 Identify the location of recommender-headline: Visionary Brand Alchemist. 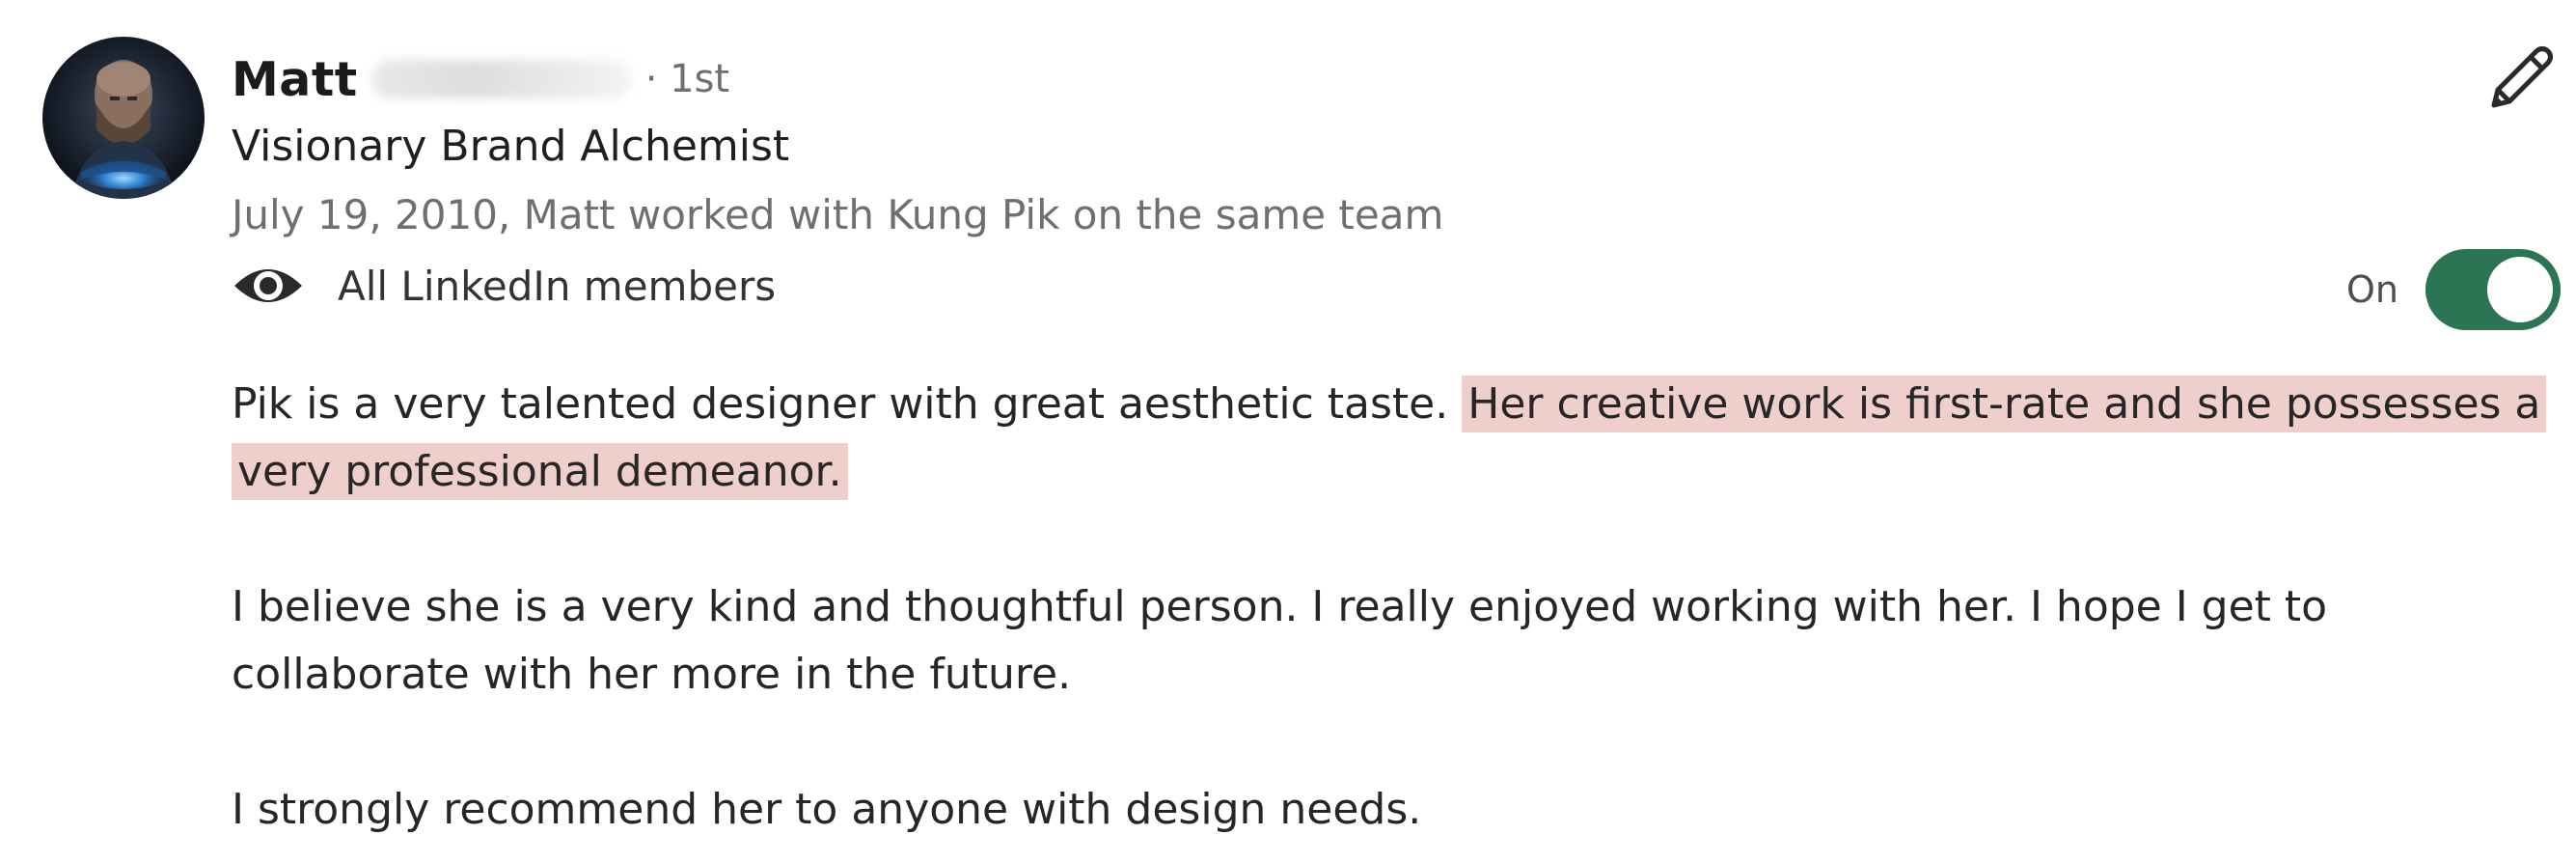
(511, 146).